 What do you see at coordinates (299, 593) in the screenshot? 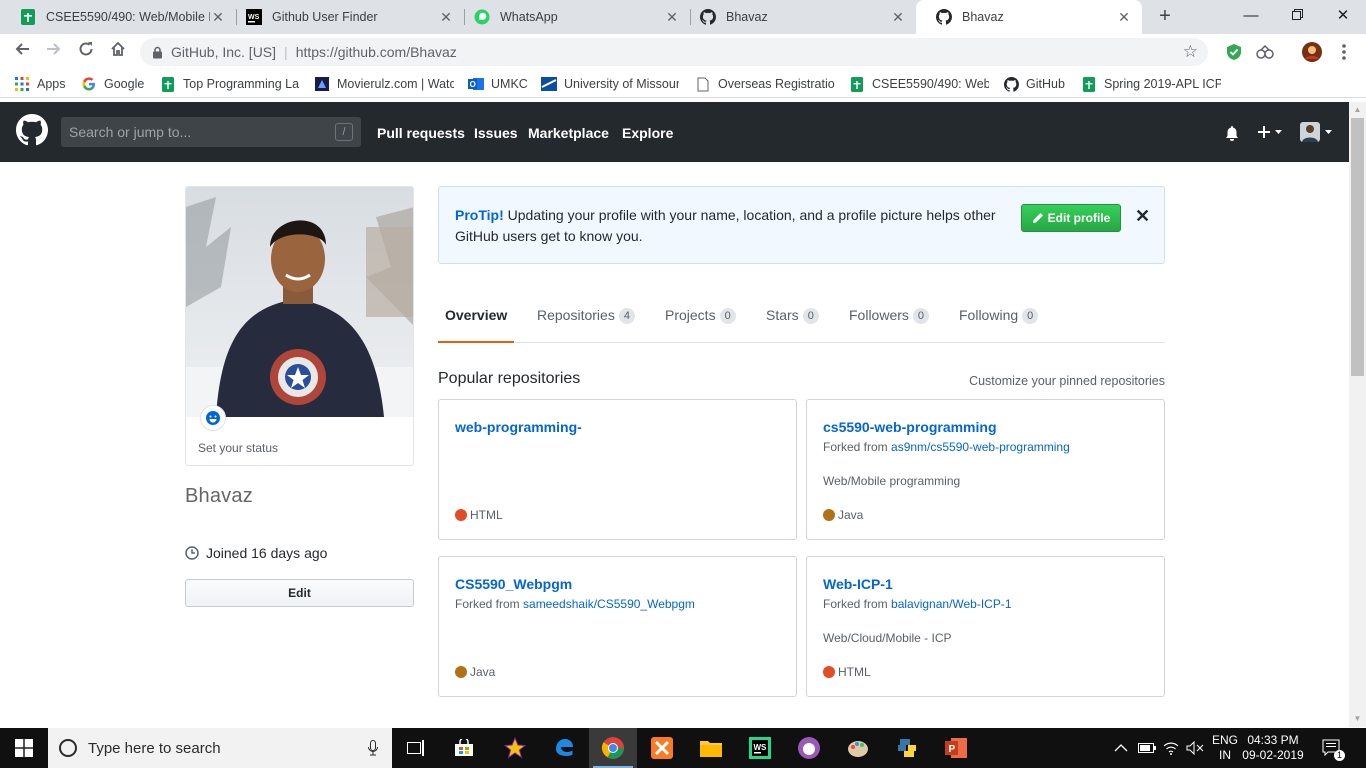
I see `edit-profile-button: Edit` at bounding box center [299, 593].